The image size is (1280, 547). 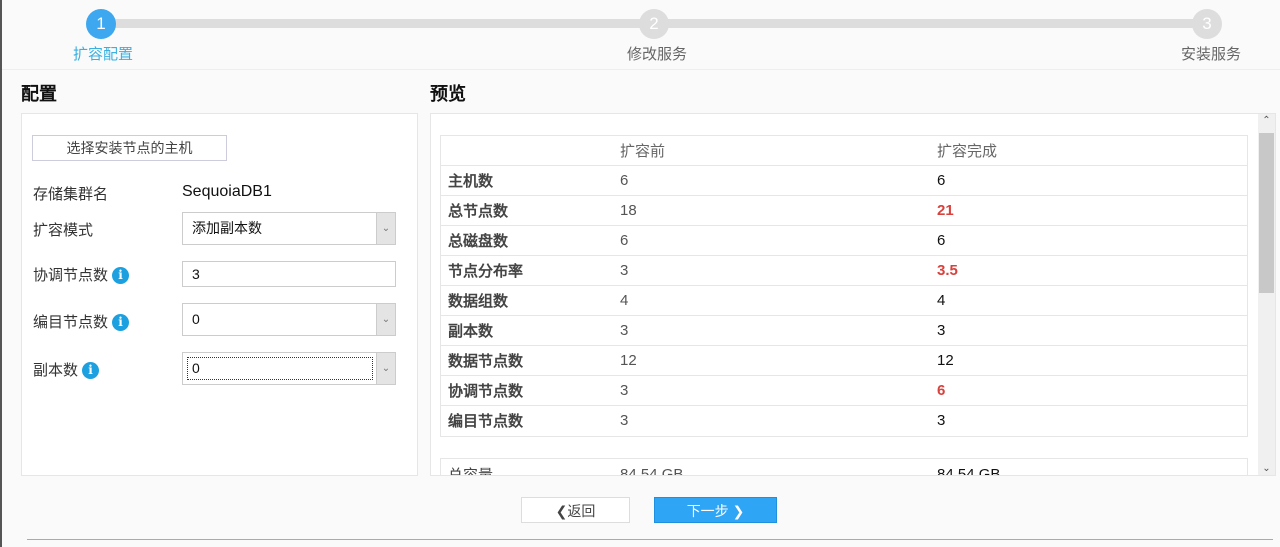 What do you see at coordinates (657, 54) in the screenshot?
I see `step-2-label: 修改服务` at bounding box center [657, 54].